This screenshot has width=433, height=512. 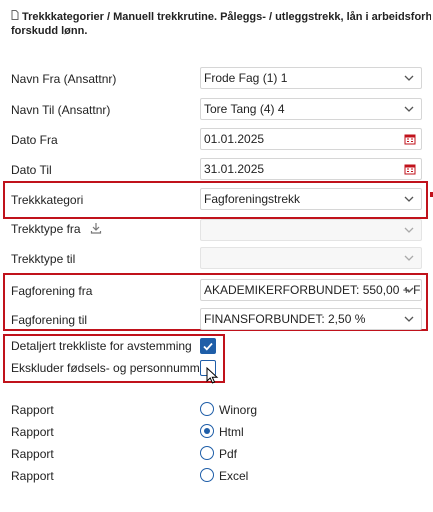 What do you see at coordinates (311, 230) in the screenshot?
I see `trekktype-fra-select` at bounding box center [311, 230].